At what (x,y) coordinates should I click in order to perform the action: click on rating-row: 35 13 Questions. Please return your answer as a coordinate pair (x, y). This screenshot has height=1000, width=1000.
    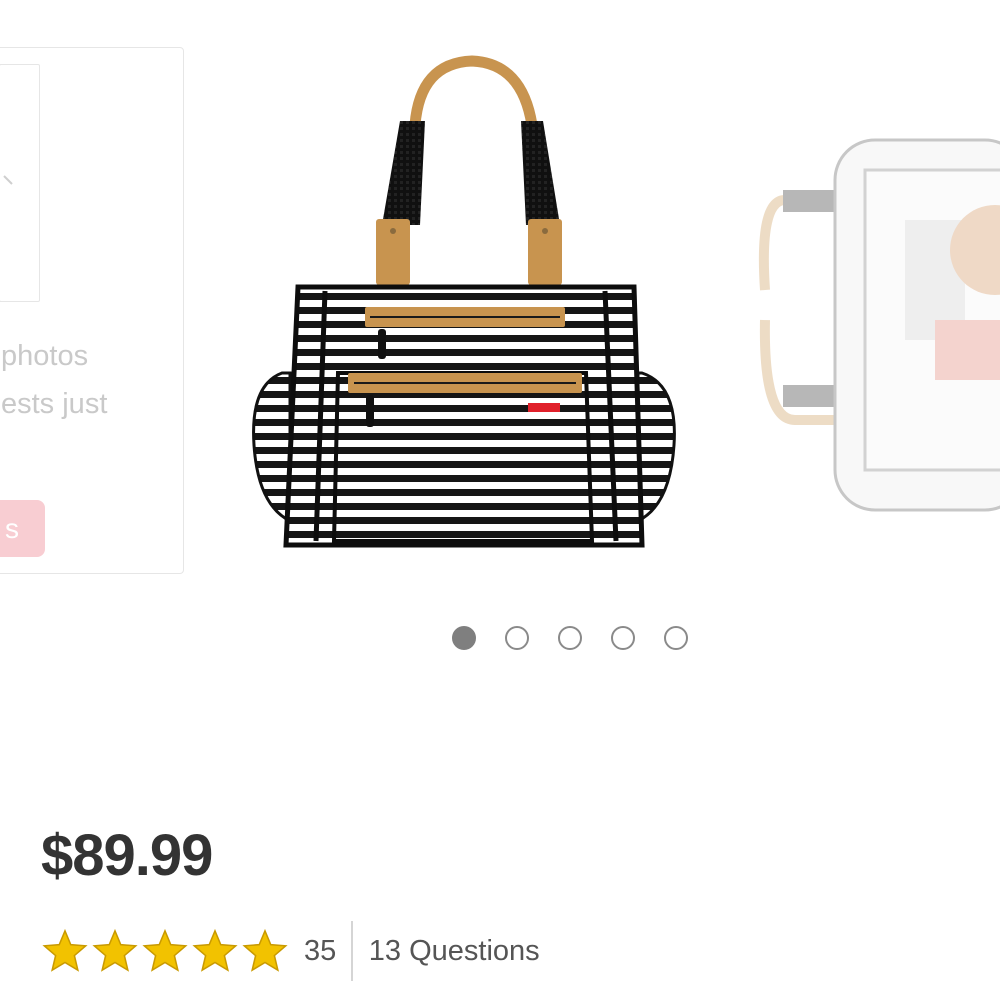
    Looking at the image, I should click on (291, 951).